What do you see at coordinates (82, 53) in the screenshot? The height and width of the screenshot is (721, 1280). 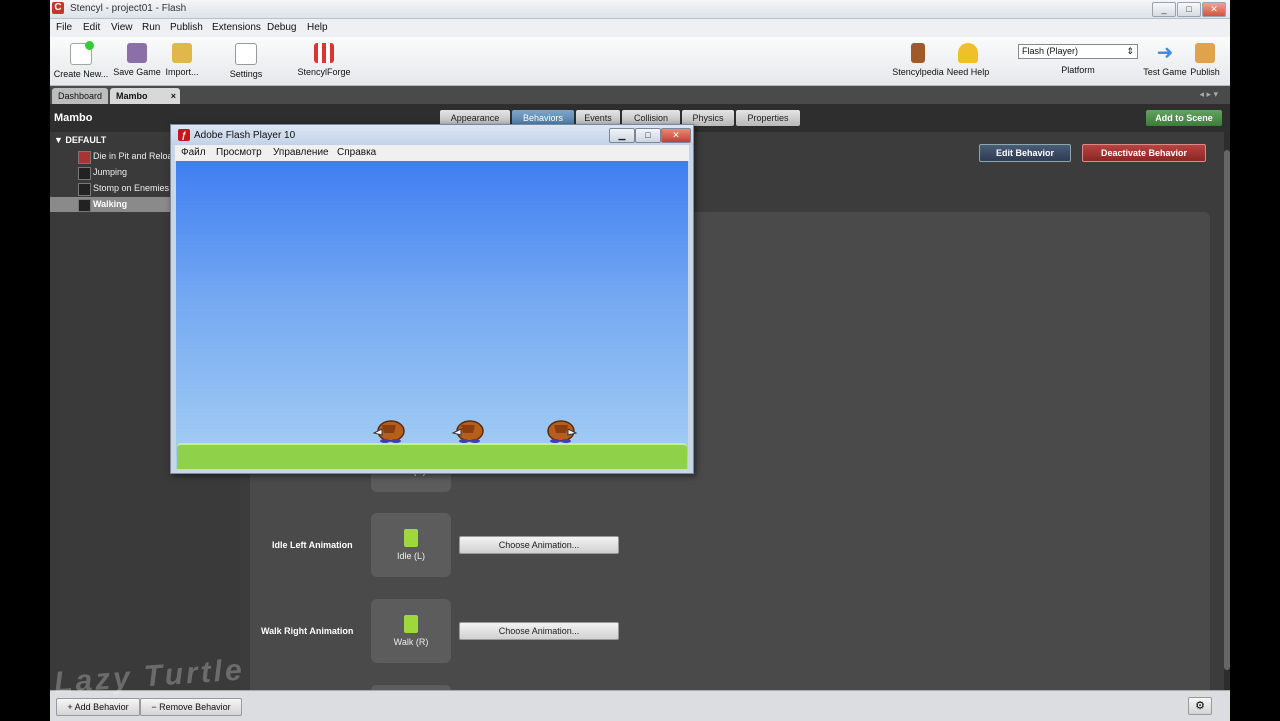 I see `create-new-icon` at bounding box center [82, 53].